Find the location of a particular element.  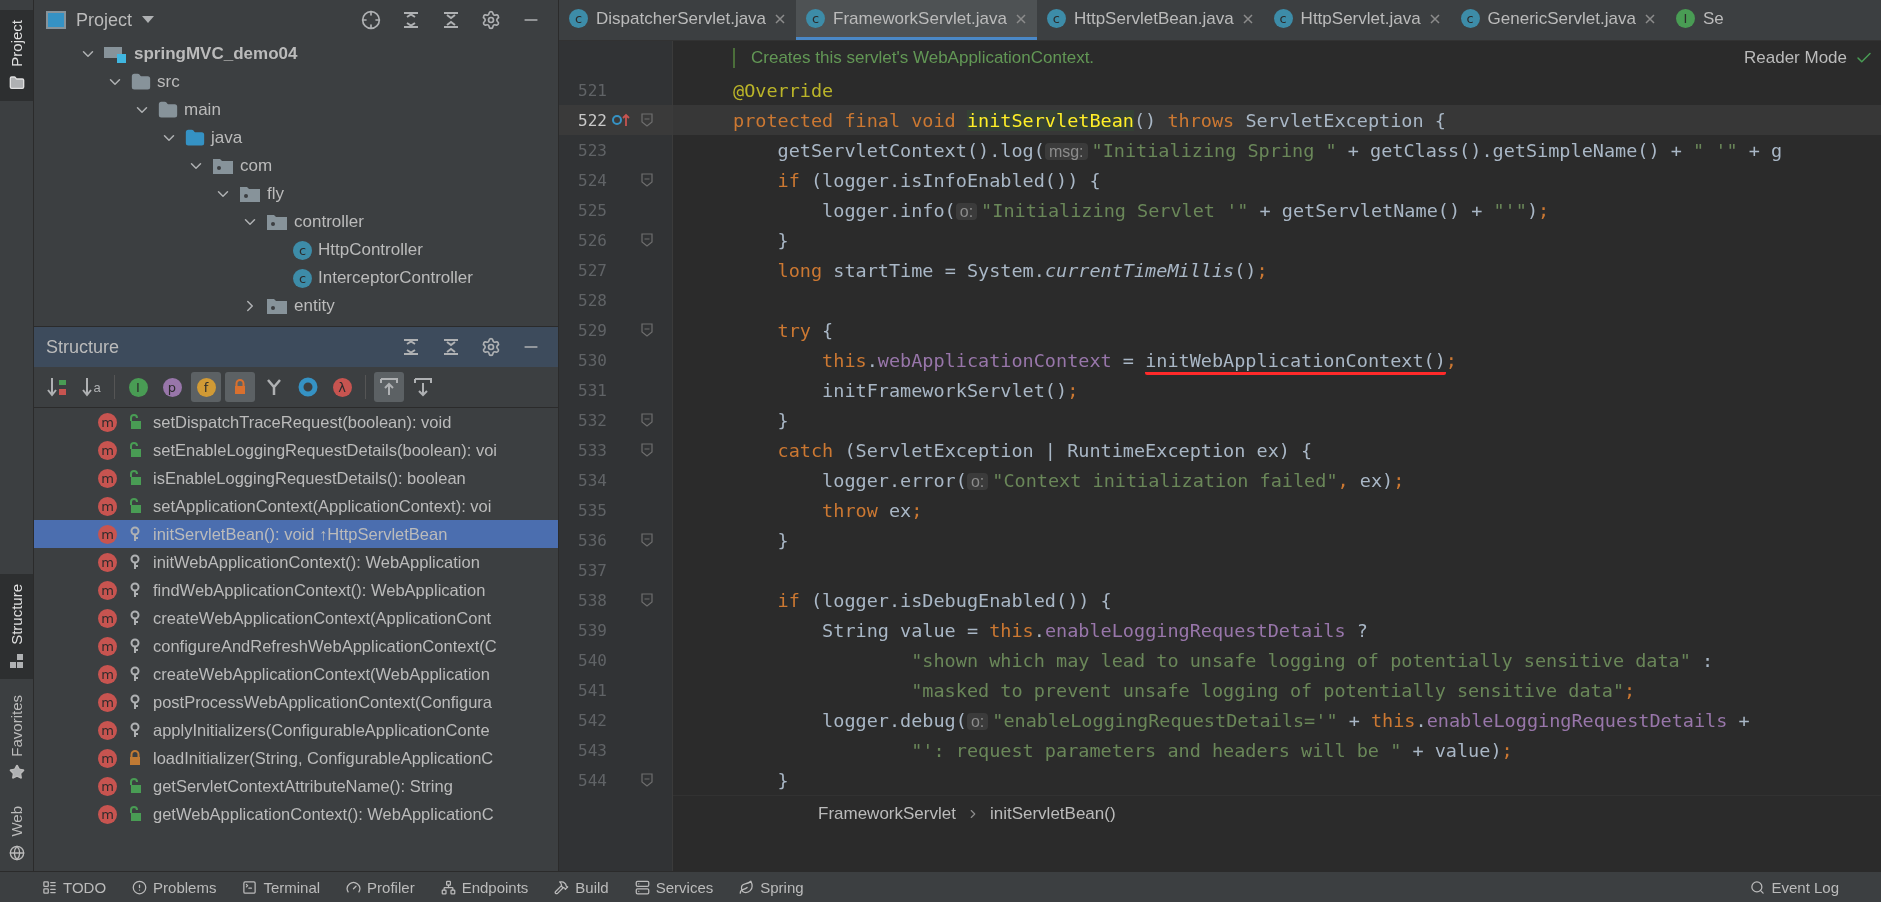

hammer-icon is located at coordinates (562, 887).